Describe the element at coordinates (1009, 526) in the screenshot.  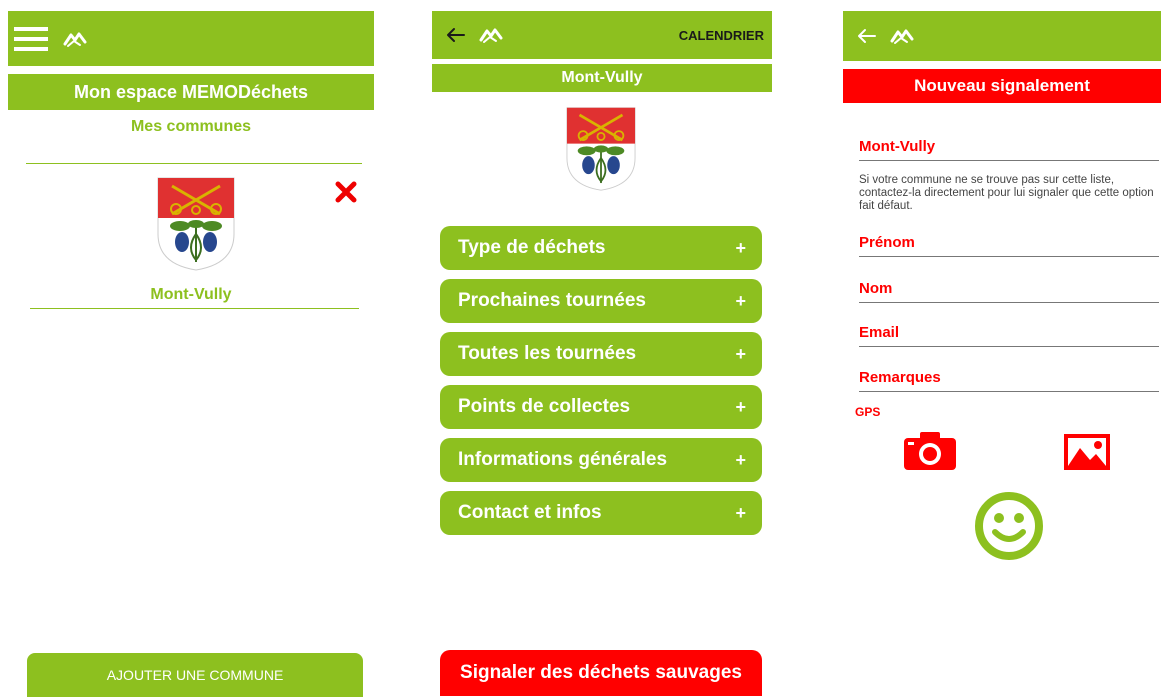
I see `smiley-icon` at that location.